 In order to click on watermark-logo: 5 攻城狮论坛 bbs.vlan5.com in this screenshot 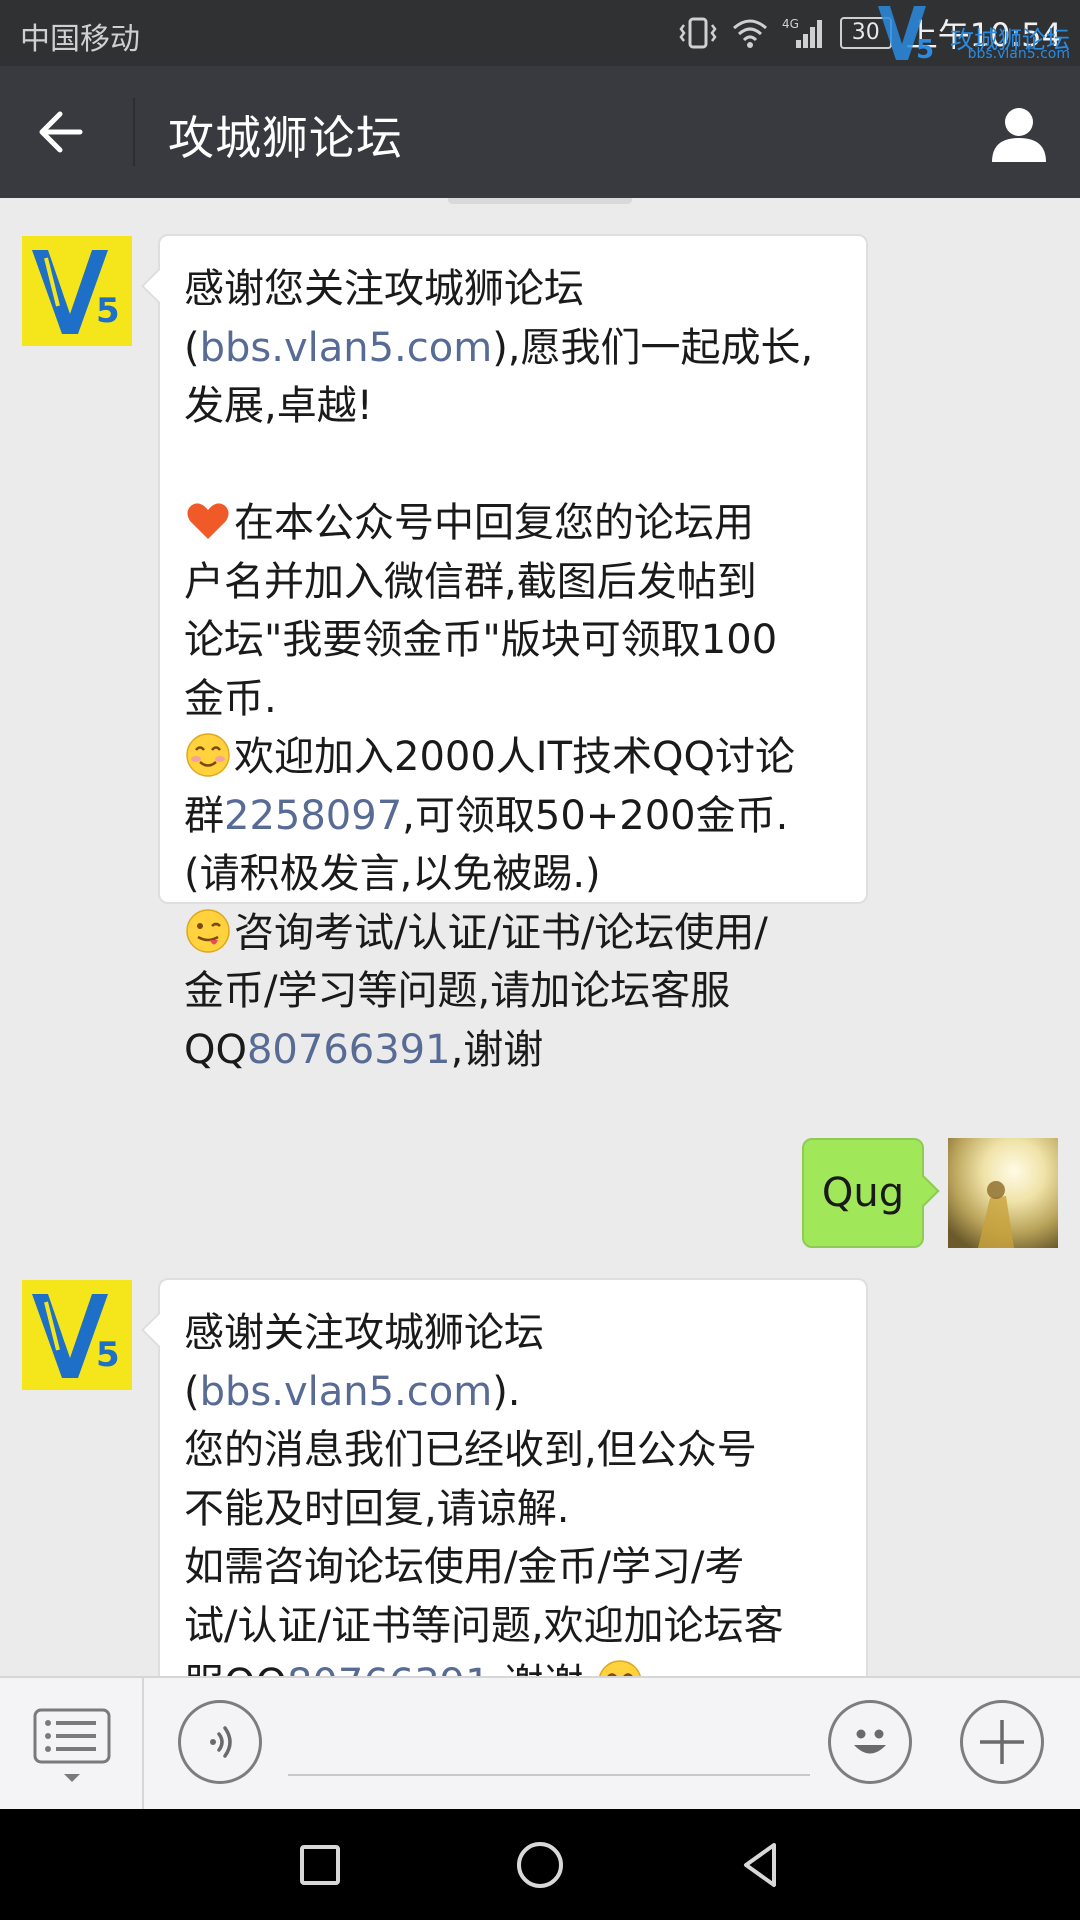, I will do `click(974, 34)`.